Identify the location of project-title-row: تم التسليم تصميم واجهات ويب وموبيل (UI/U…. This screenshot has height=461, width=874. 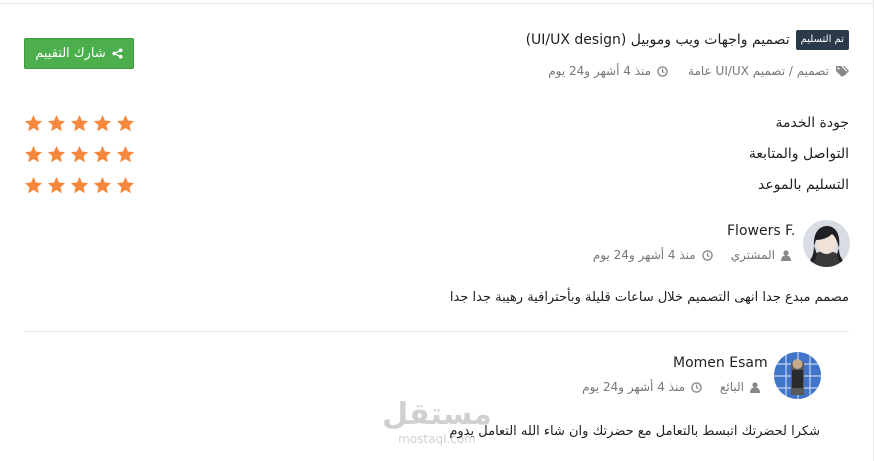
(687, 40).